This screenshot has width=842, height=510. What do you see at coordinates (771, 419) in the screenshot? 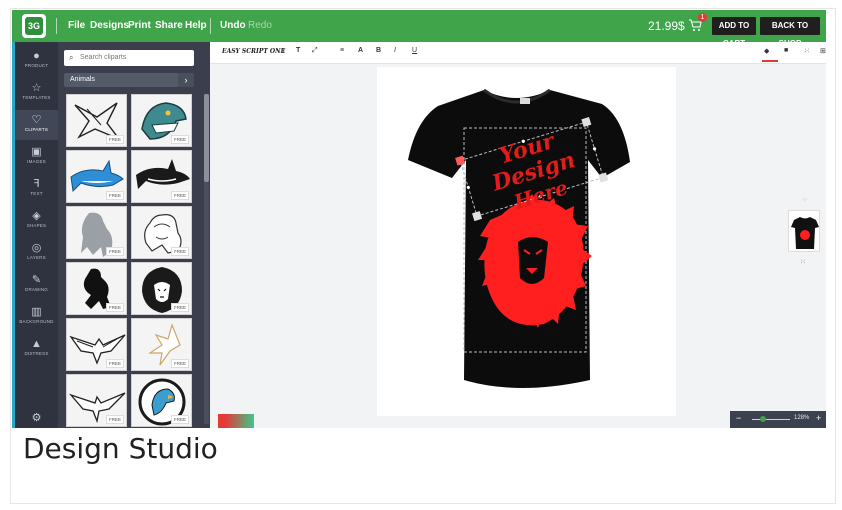
I see `zoom-slider` at bounding box center [771, 419].